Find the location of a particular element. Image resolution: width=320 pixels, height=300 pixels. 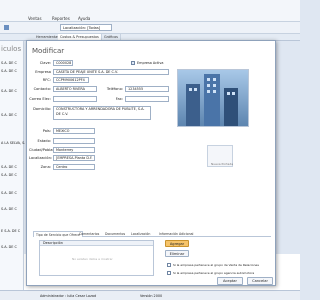

pais-label: País: is located at coordinates (46, 131).